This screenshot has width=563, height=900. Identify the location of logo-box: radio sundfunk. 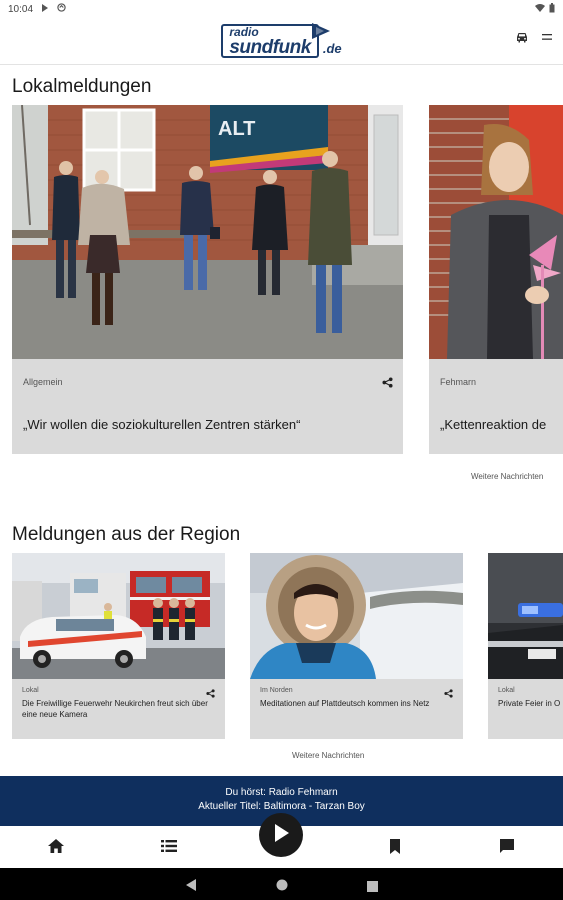
(275, 40).